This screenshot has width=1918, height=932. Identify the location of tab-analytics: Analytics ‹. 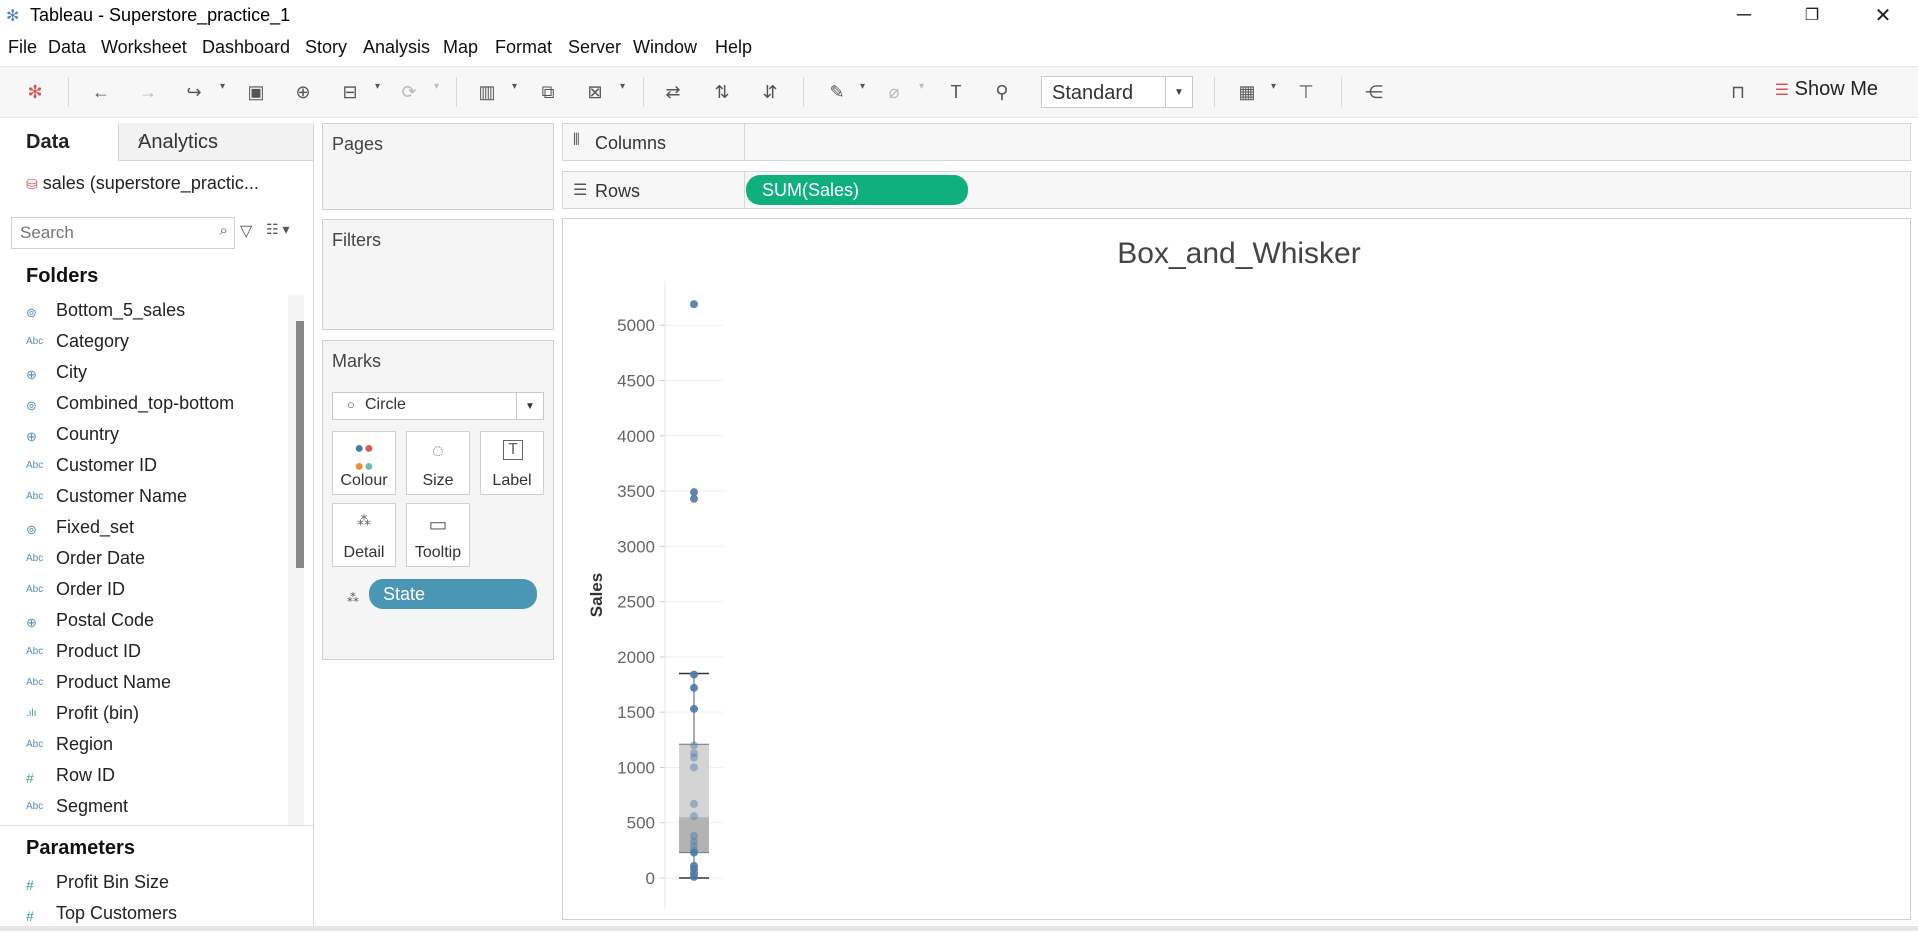
(215, 142).